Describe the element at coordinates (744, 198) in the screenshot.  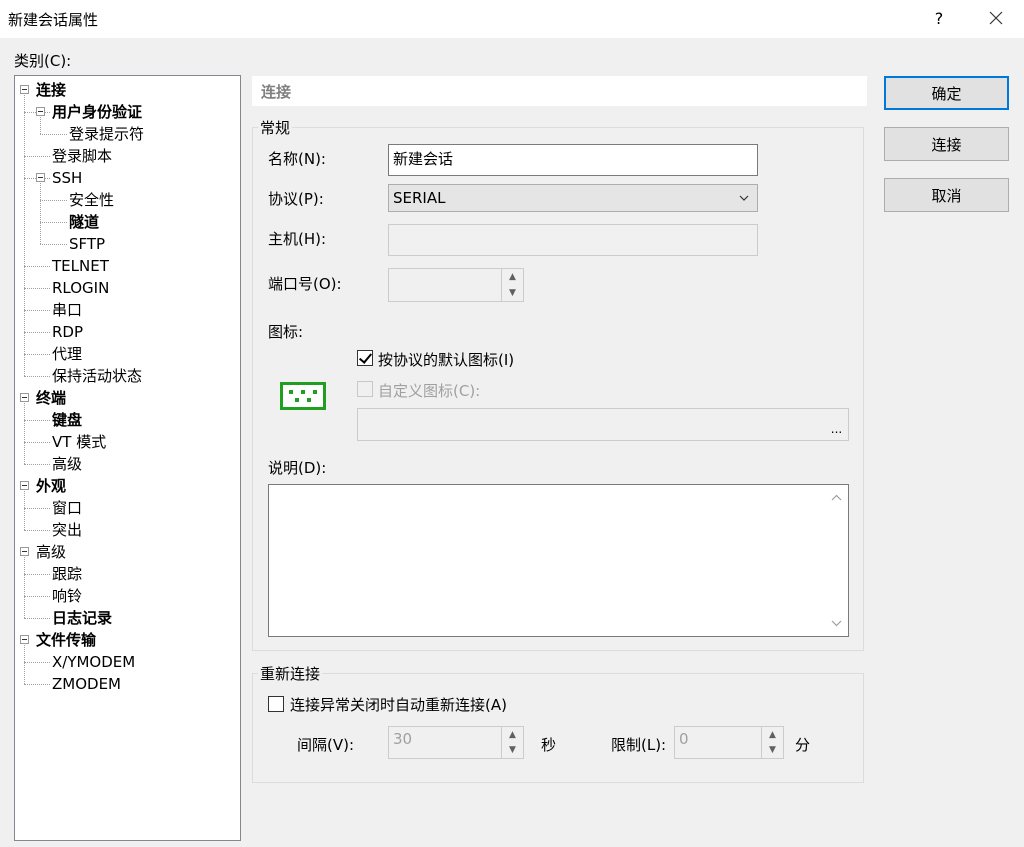
I see `chevron-down-icon` at that location.